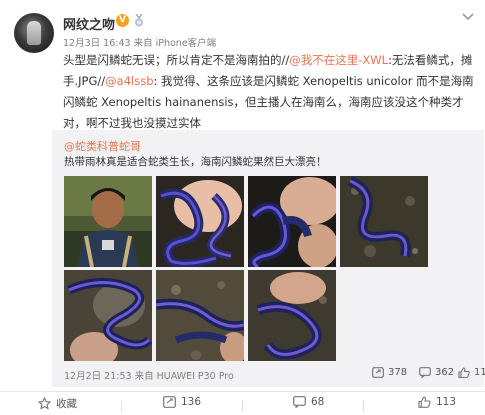 The height and width of the screenshot is (415, 485). Describe the element at coordinates (89, 23) in the screenshot. I see `username: 网纹之吻` at that location.